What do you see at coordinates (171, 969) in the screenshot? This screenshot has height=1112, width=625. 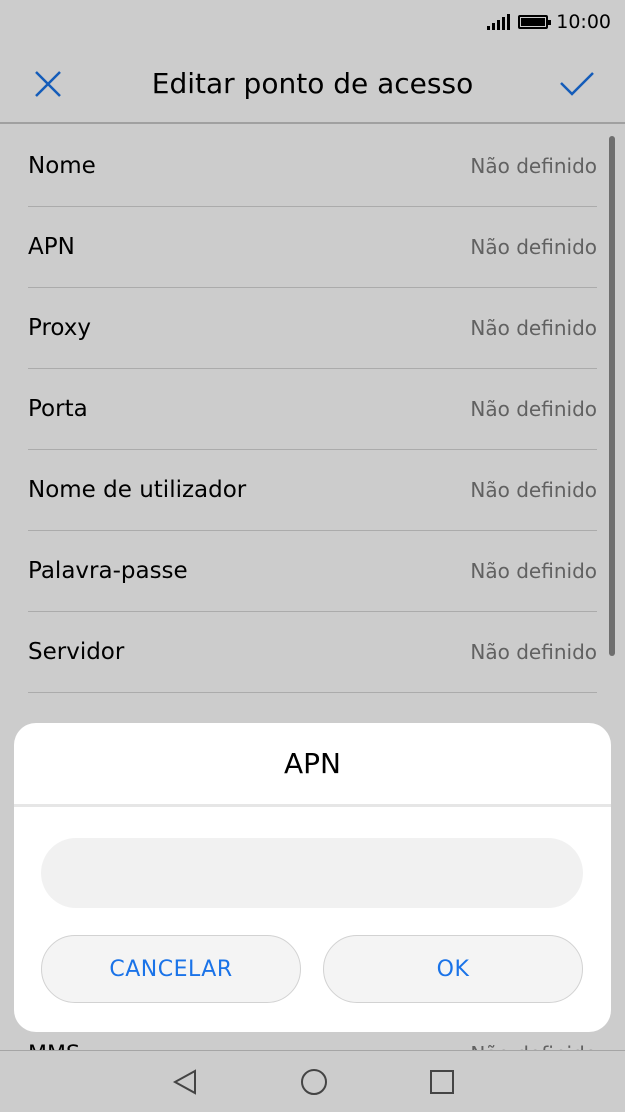 I see `cancel-button: CANCELAR` at bounding box center [171, 969].